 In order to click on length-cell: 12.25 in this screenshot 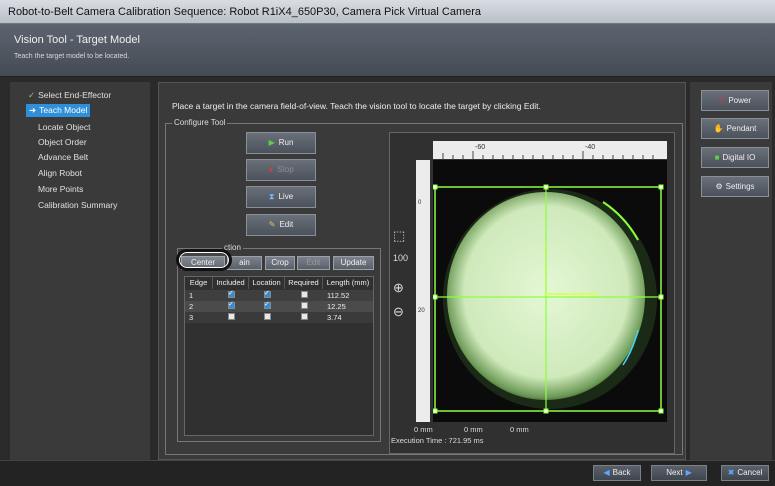, I will do `click(336, 306)`.